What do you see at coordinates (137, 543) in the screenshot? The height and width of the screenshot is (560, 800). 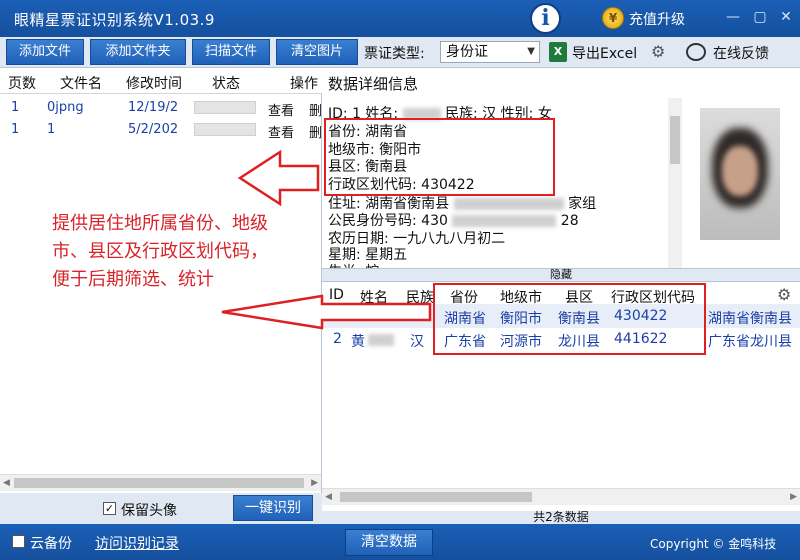 I see `visit-records-link: 访问识别记录` at bounding box center [137, 543].